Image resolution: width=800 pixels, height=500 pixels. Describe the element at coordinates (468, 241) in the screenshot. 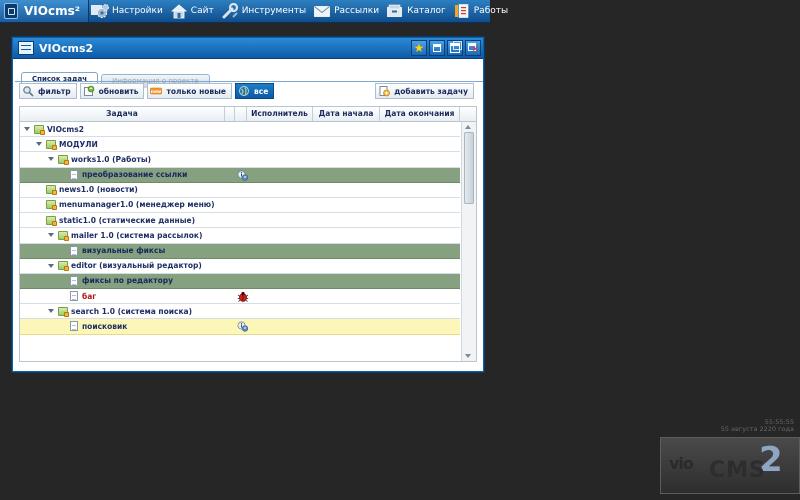

I see `vertical-scrollbar` at that location.